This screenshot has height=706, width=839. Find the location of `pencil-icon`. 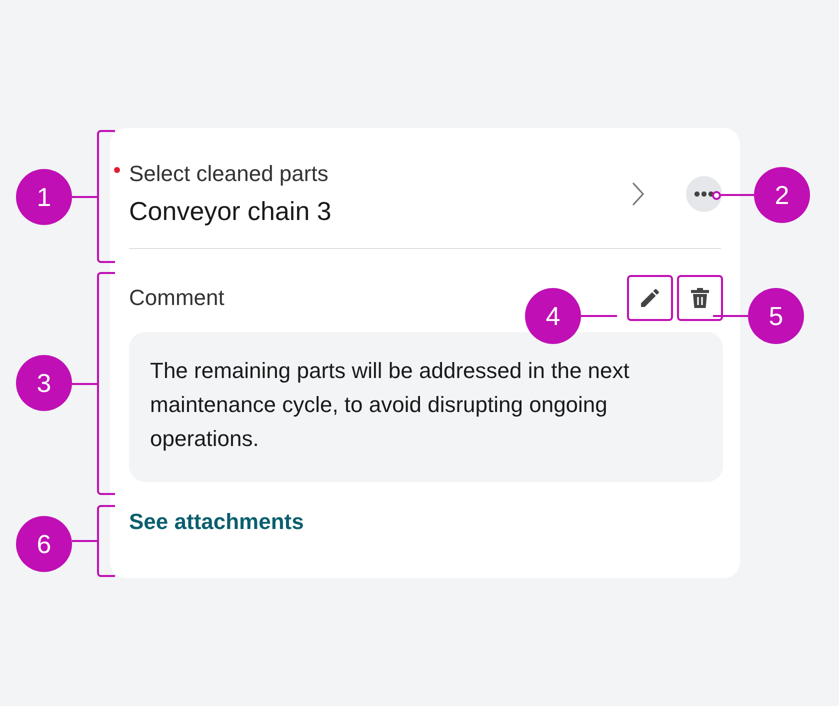

pencil-icon is located at coordinates (650, 298).